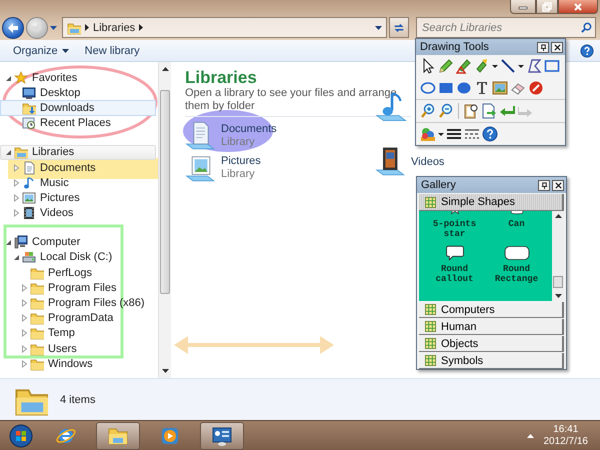 The width and height of the screenshot is (600, 450). Describe the element at coordinates (37, 318) in the screenshot. I see `folder-icon` at that location.